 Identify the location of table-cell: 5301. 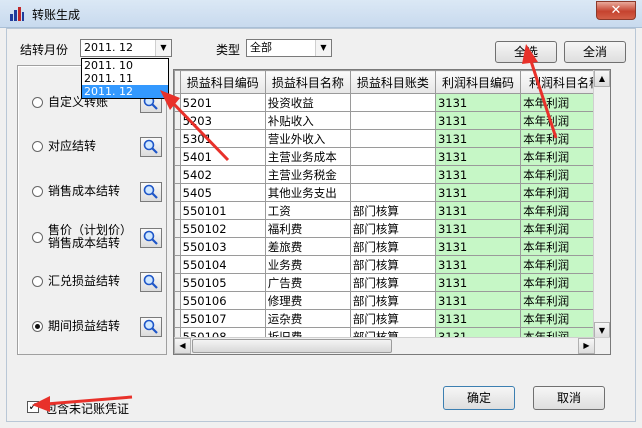
(222, 138).